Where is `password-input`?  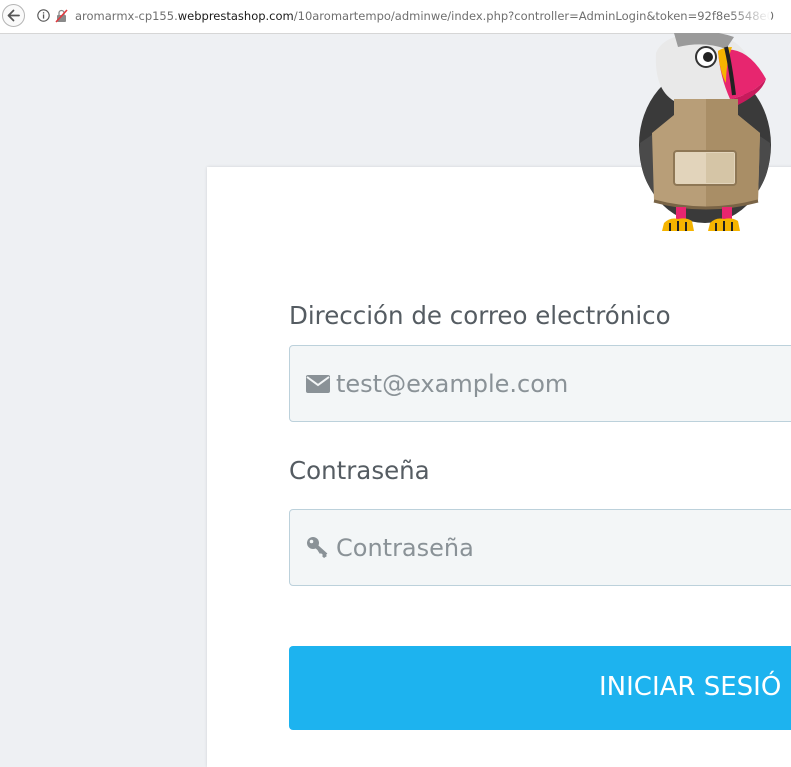 password-input is located at coordinates (563, 547).